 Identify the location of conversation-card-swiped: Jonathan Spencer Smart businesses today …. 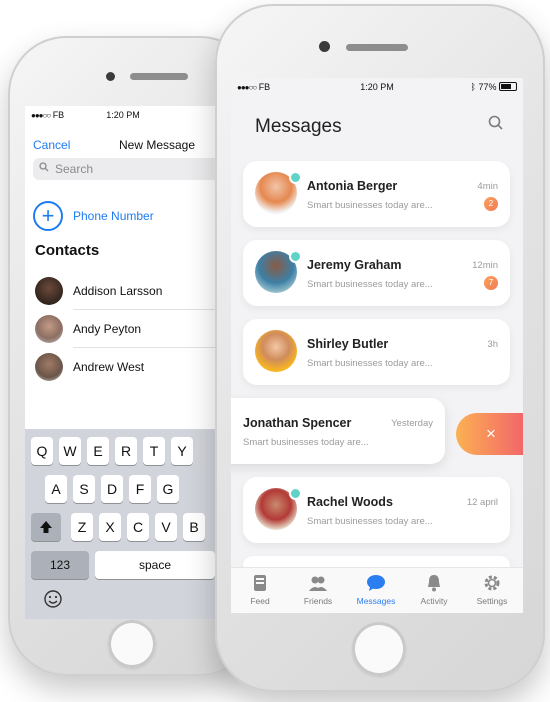
(338, 431).